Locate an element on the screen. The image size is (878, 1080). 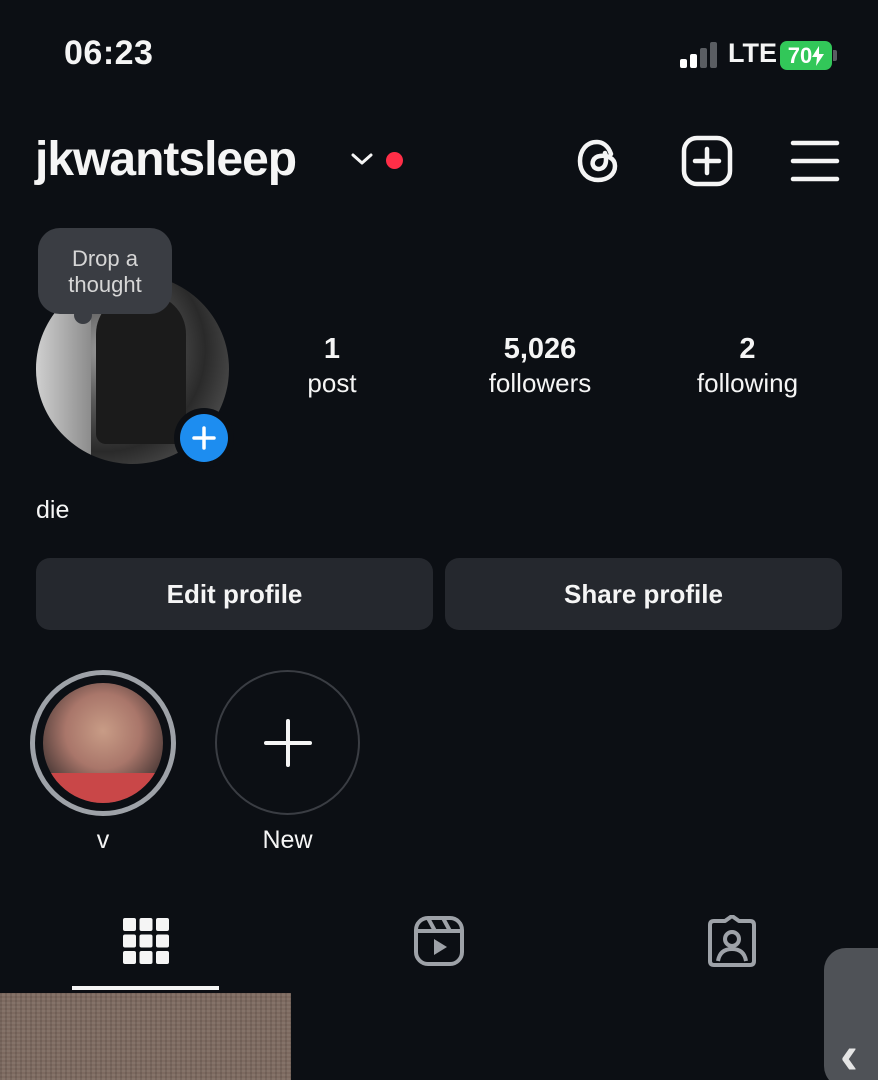
avatar-photo-figure is located at coordinates (141, 369).